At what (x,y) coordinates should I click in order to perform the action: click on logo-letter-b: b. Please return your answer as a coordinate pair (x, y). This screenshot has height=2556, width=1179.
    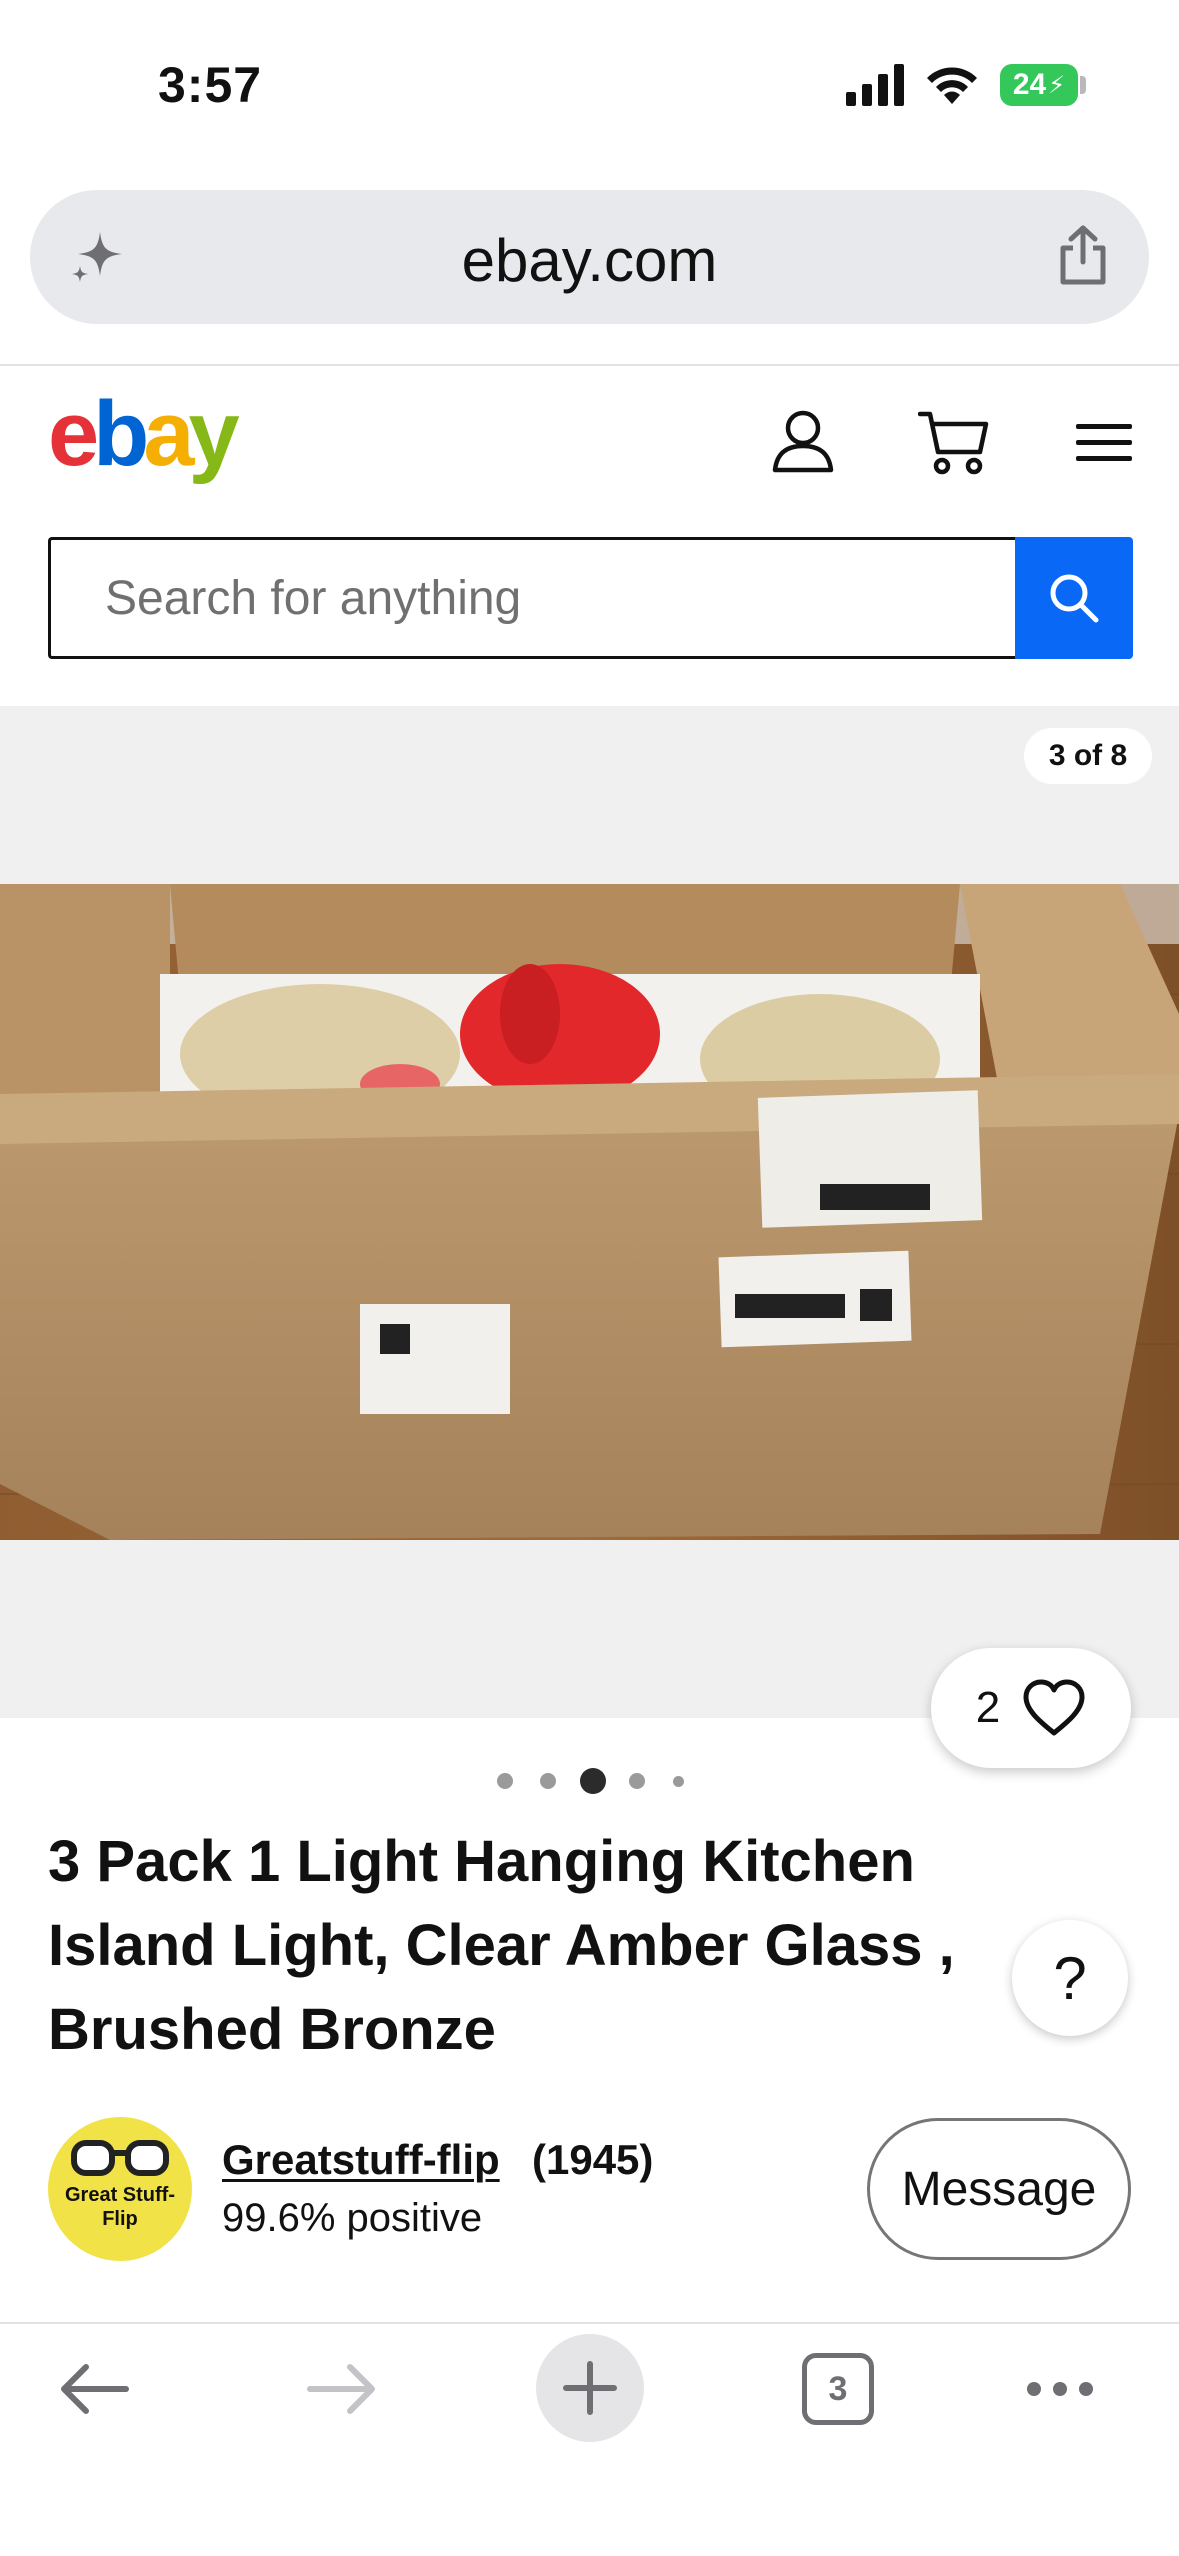
    Looking at the image, I should click on (121, 434).